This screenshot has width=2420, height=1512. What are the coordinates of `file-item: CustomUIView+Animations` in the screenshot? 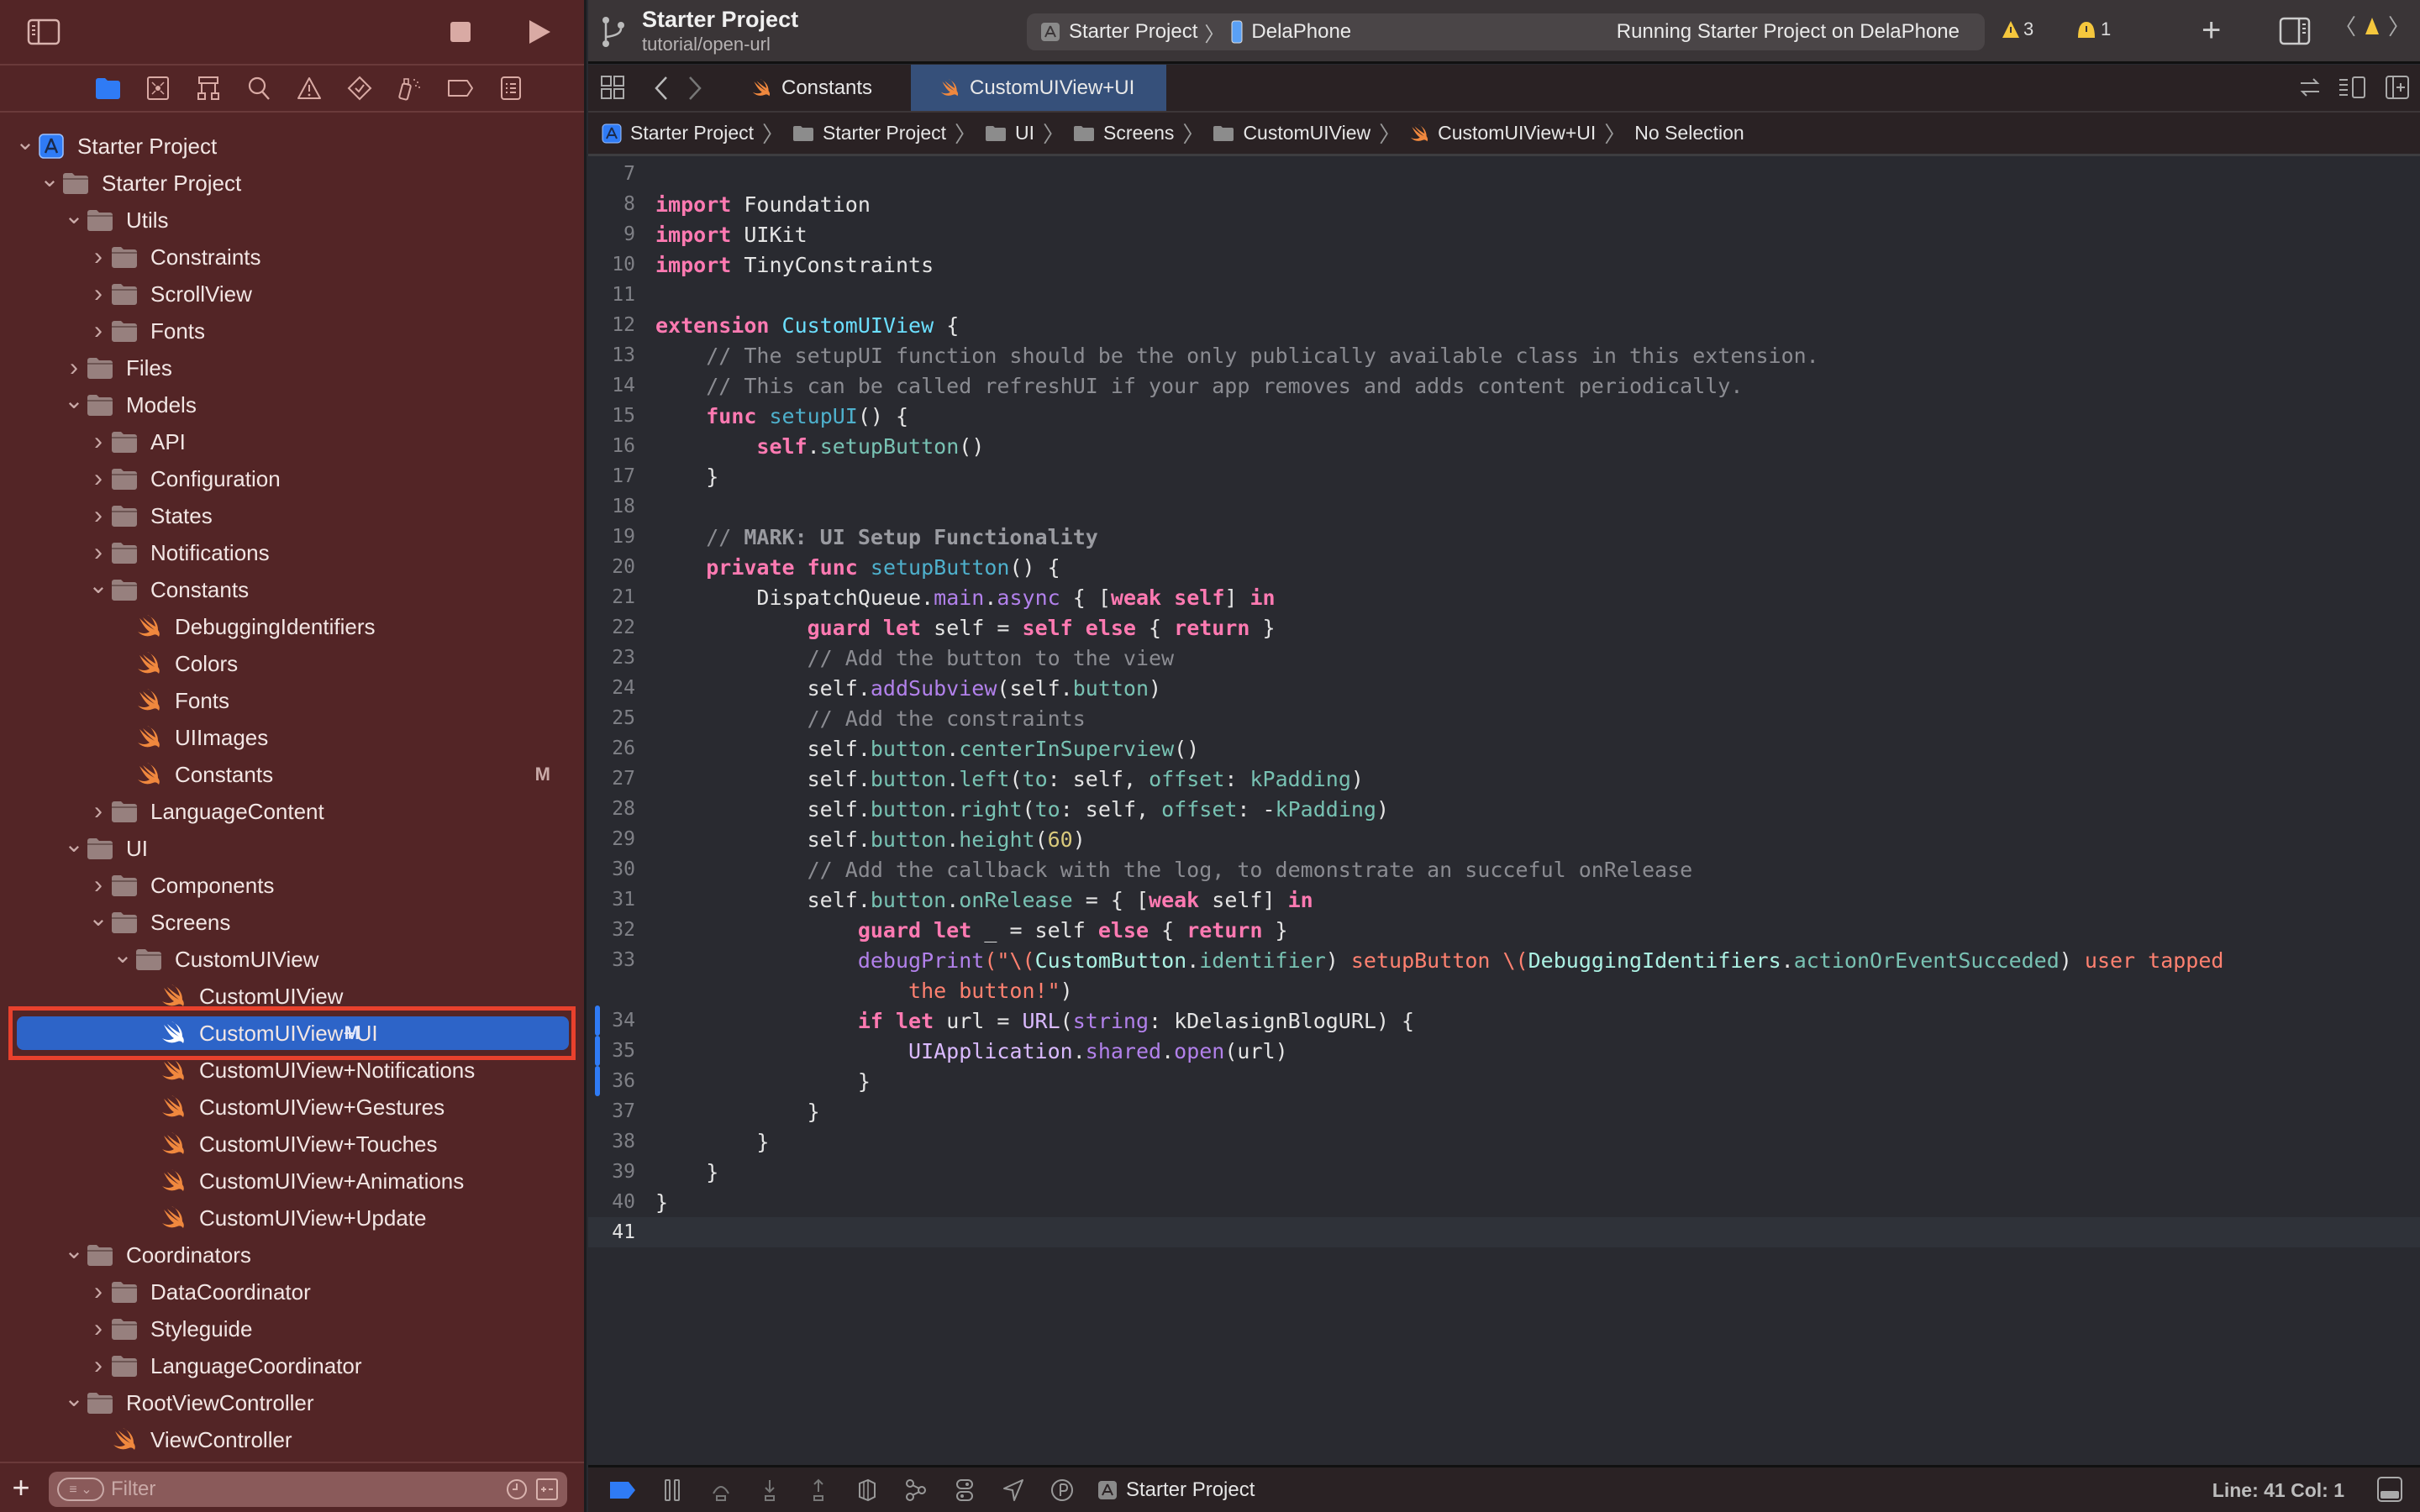 It's located at (292, 1181).